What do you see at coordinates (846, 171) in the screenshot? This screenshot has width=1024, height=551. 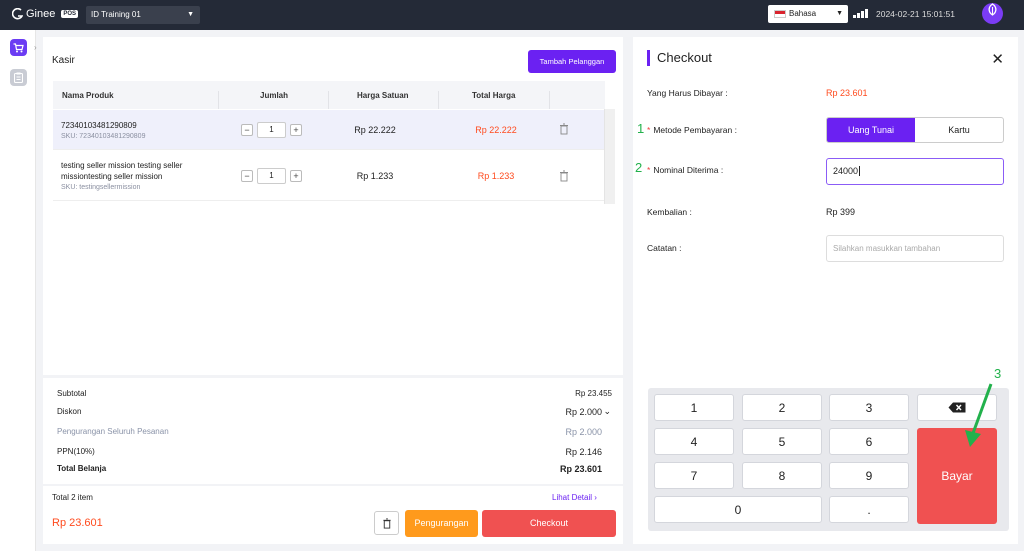 I see `received-amount-value: 24000` at bounding box center [846, 171].